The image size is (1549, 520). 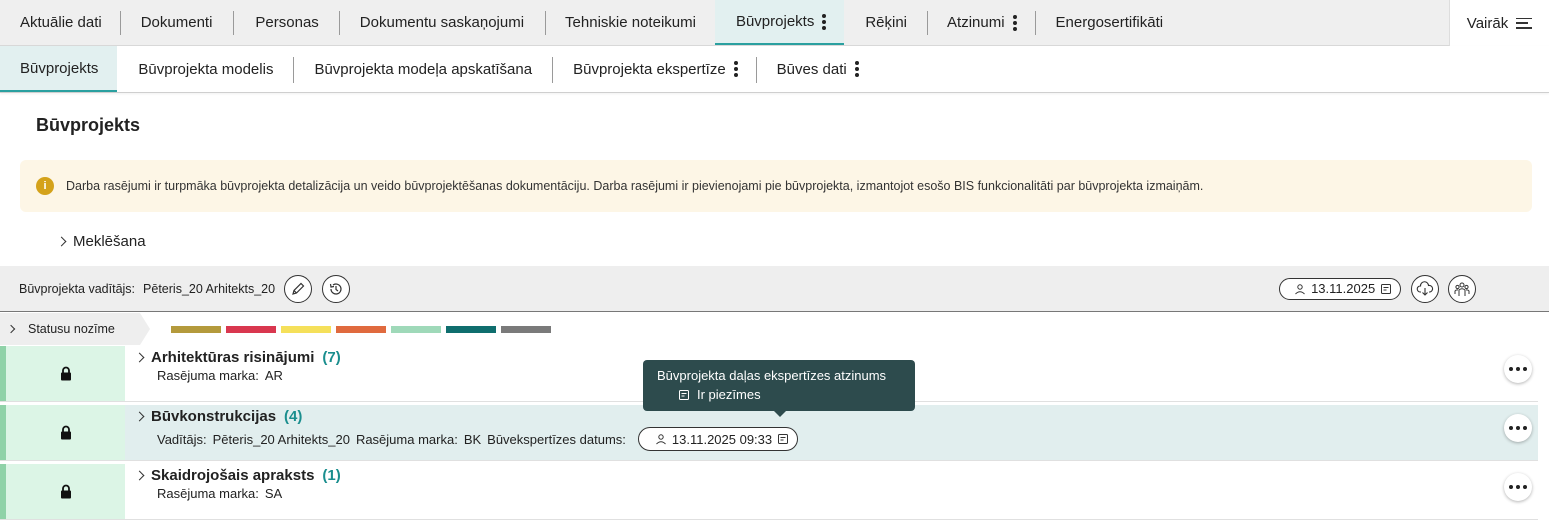 What do you see at coordinates (1524, 23) in the screenshot?
I see `hamburger-icon` at bounding box center [1524, 23].